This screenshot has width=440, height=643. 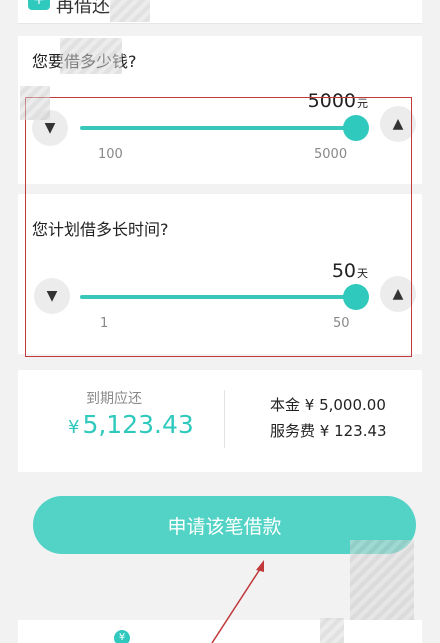 What do you see at coordinates (237, 601) in the screenshot?
I see `annotation-arrow` at bounding box center [237, 601].